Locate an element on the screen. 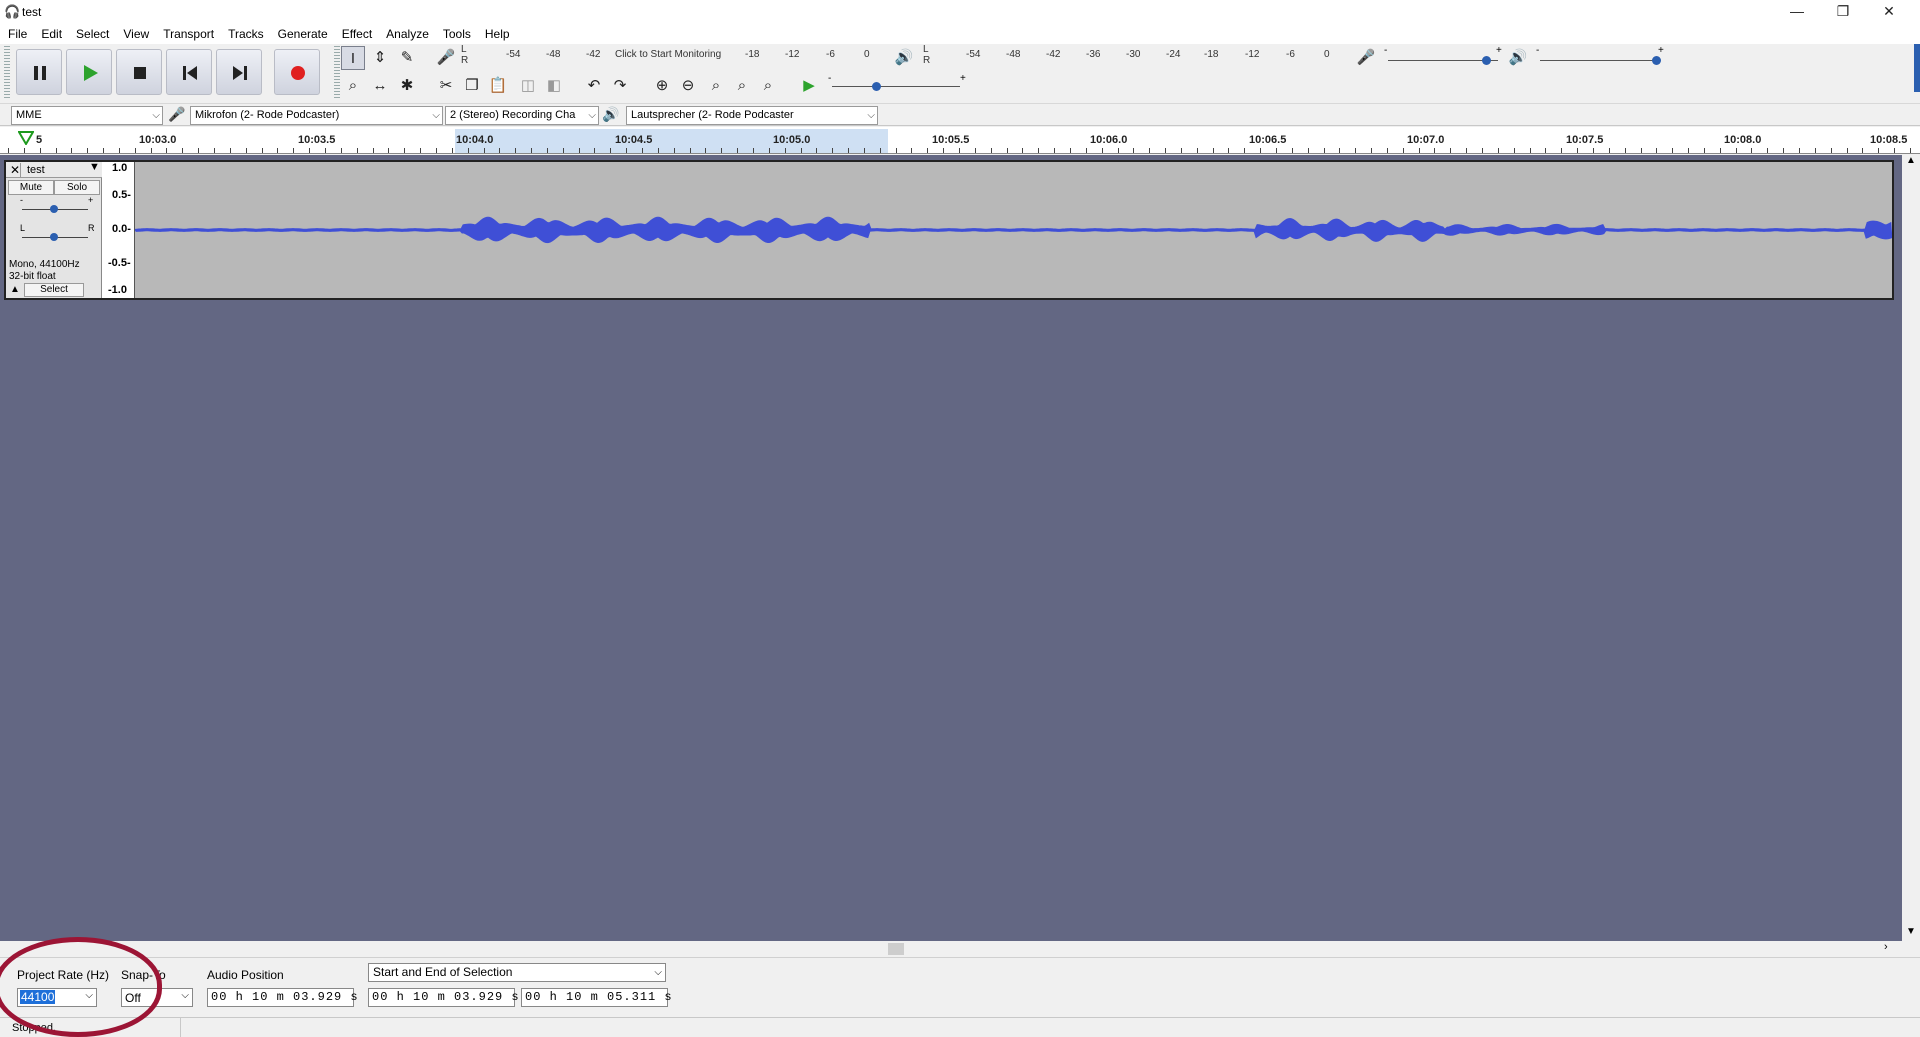  timeshift-tool-icon: ↔ is located at coordinates (380, 86).